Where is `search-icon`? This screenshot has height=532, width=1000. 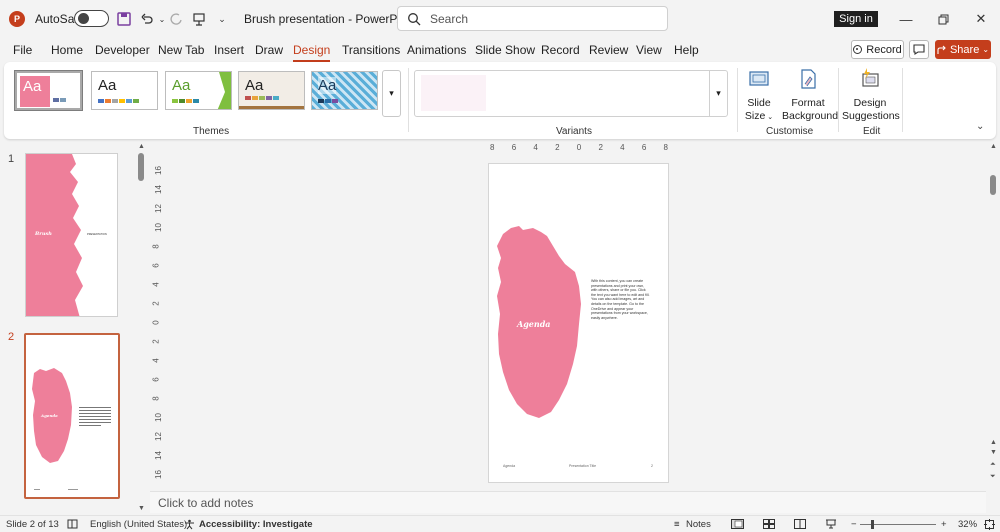 search-icon is located at coordinates (414, 19).